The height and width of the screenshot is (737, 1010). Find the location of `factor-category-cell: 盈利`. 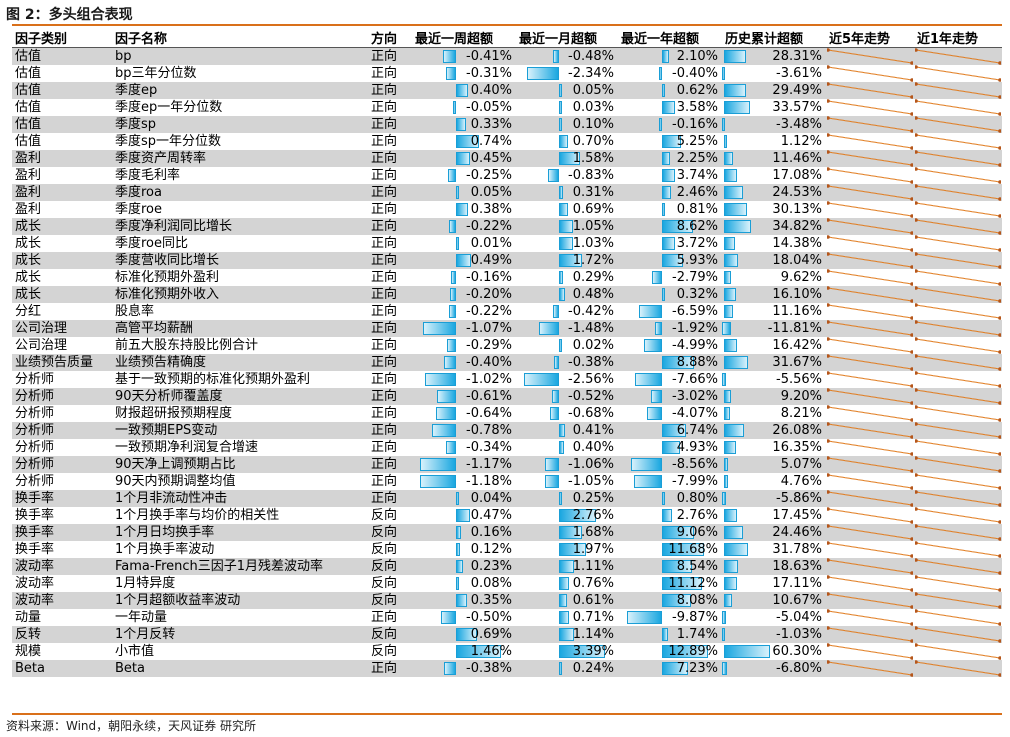

factor-category-cell: 盈利 is located at coordinates (62, 209).